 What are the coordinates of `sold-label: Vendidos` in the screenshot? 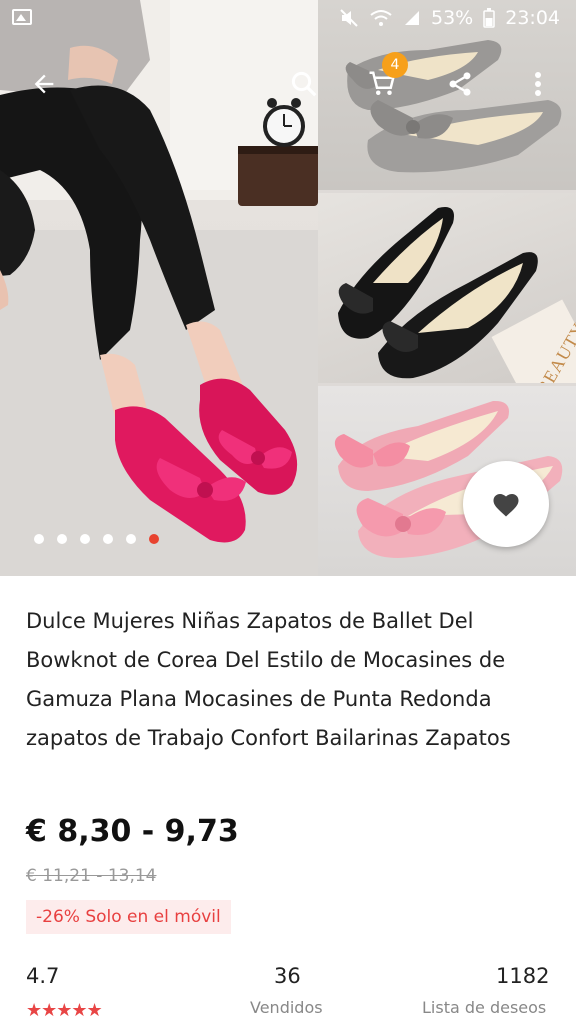 It's located at (286, 1007).